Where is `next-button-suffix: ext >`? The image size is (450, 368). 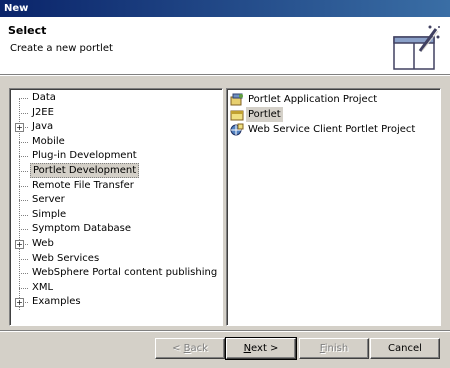 next-button-suffix: ext > is located at coordinates (265, 348).